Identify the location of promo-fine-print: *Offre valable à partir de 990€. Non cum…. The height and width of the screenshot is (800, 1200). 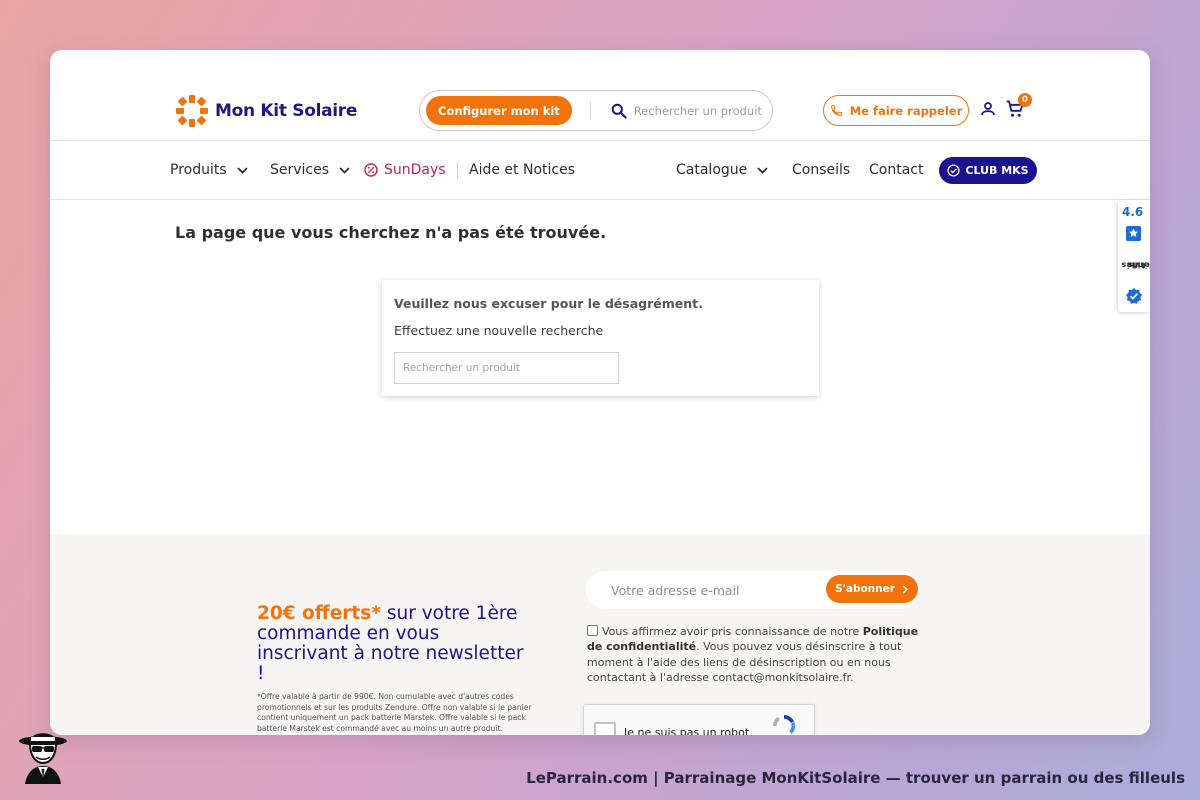
(394, 712).